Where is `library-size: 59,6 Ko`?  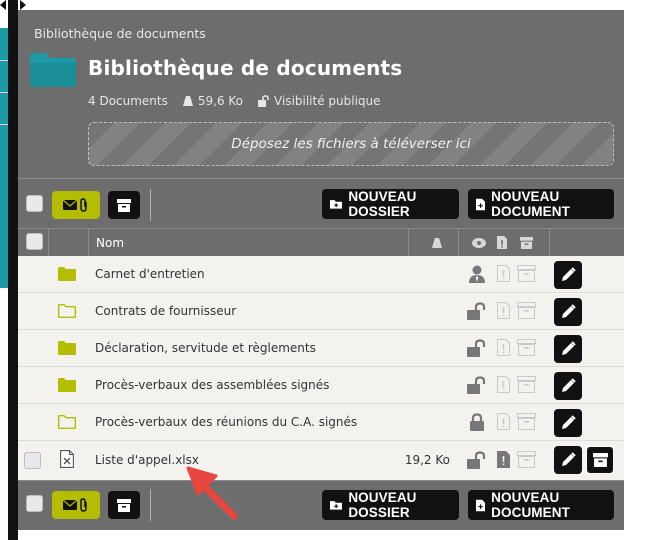
library-size: 59,6 Ko is located at coordinates (212, 101).